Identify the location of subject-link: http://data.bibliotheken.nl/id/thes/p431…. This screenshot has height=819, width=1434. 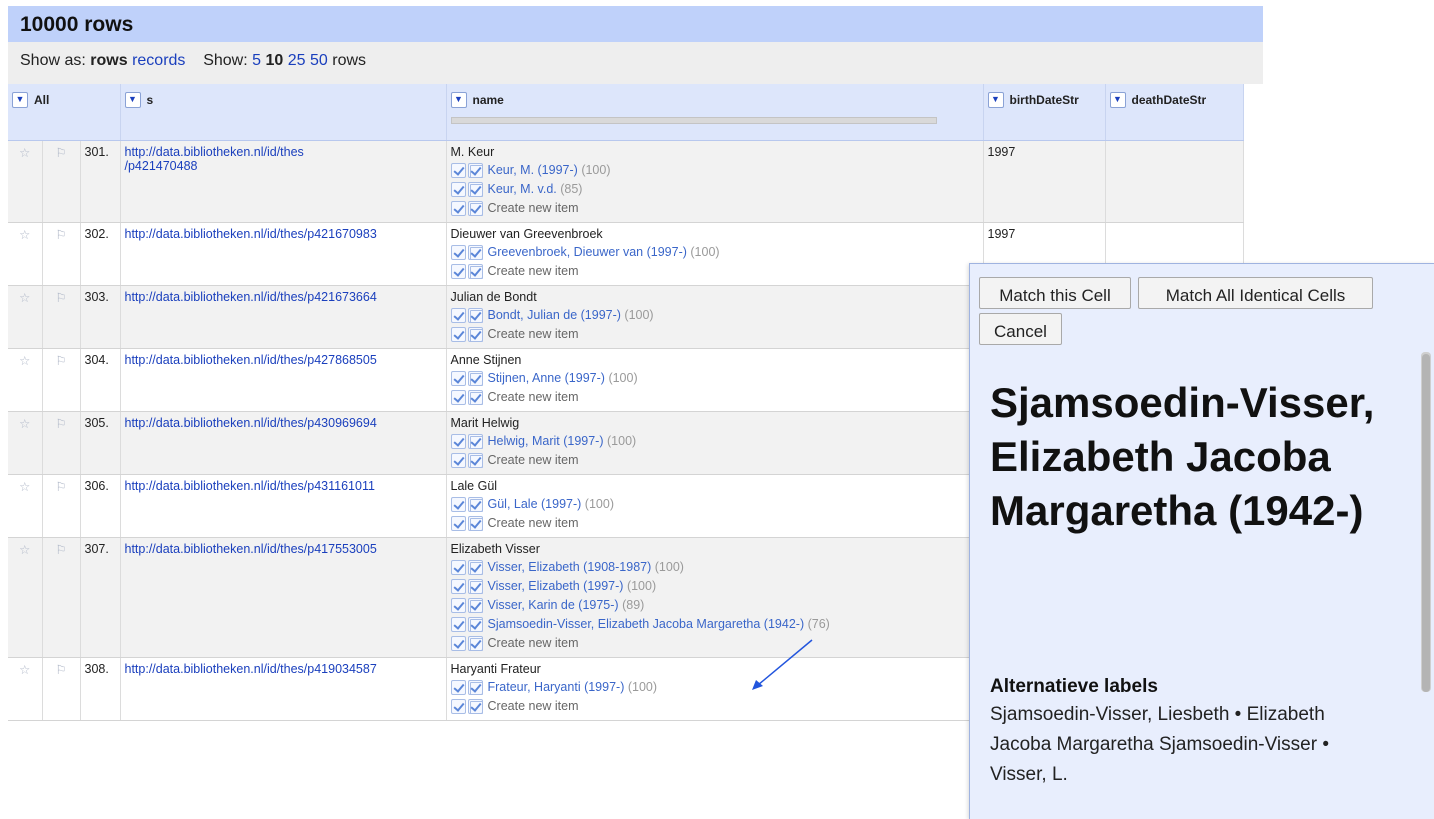
(250, 486).